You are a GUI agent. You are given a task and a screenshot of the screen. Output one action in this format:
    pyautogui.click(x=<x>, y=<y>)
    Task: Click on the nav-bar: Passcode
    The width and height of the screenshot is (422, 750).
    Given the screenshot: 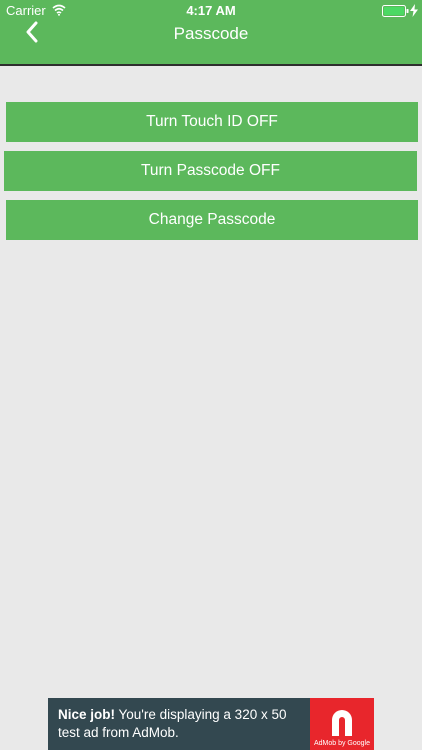 What is the action you would take?
    pyautogui.click(x=211, y=42)
    